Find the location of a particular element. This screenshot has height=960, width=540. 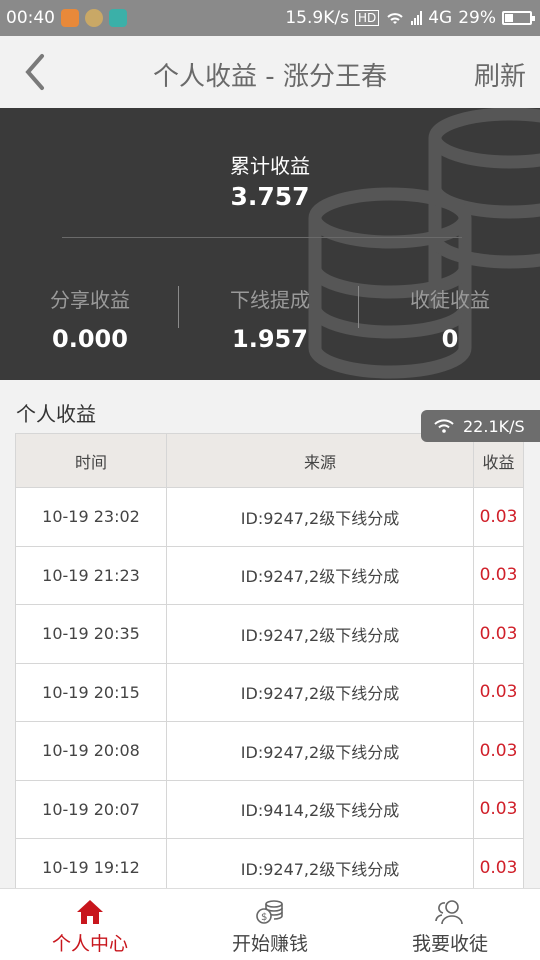

table-row: 10-19 20:15 ID:9247,2级下线分成 0.03 is located at coordinates (269, 692).